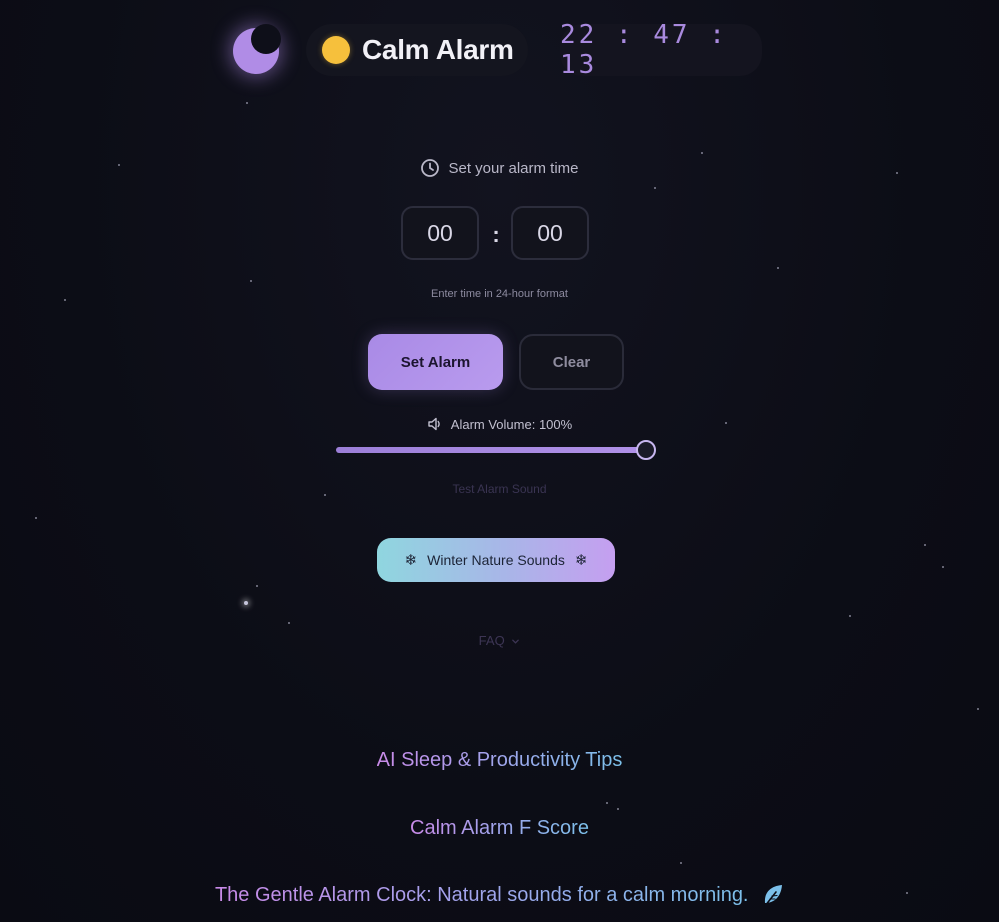 This screenshot has width=999, height=922. Describe the element at coordinates (499, 294) in the screenshot. I see `time-format-hint: Enter time in 24-hour format` at that location.